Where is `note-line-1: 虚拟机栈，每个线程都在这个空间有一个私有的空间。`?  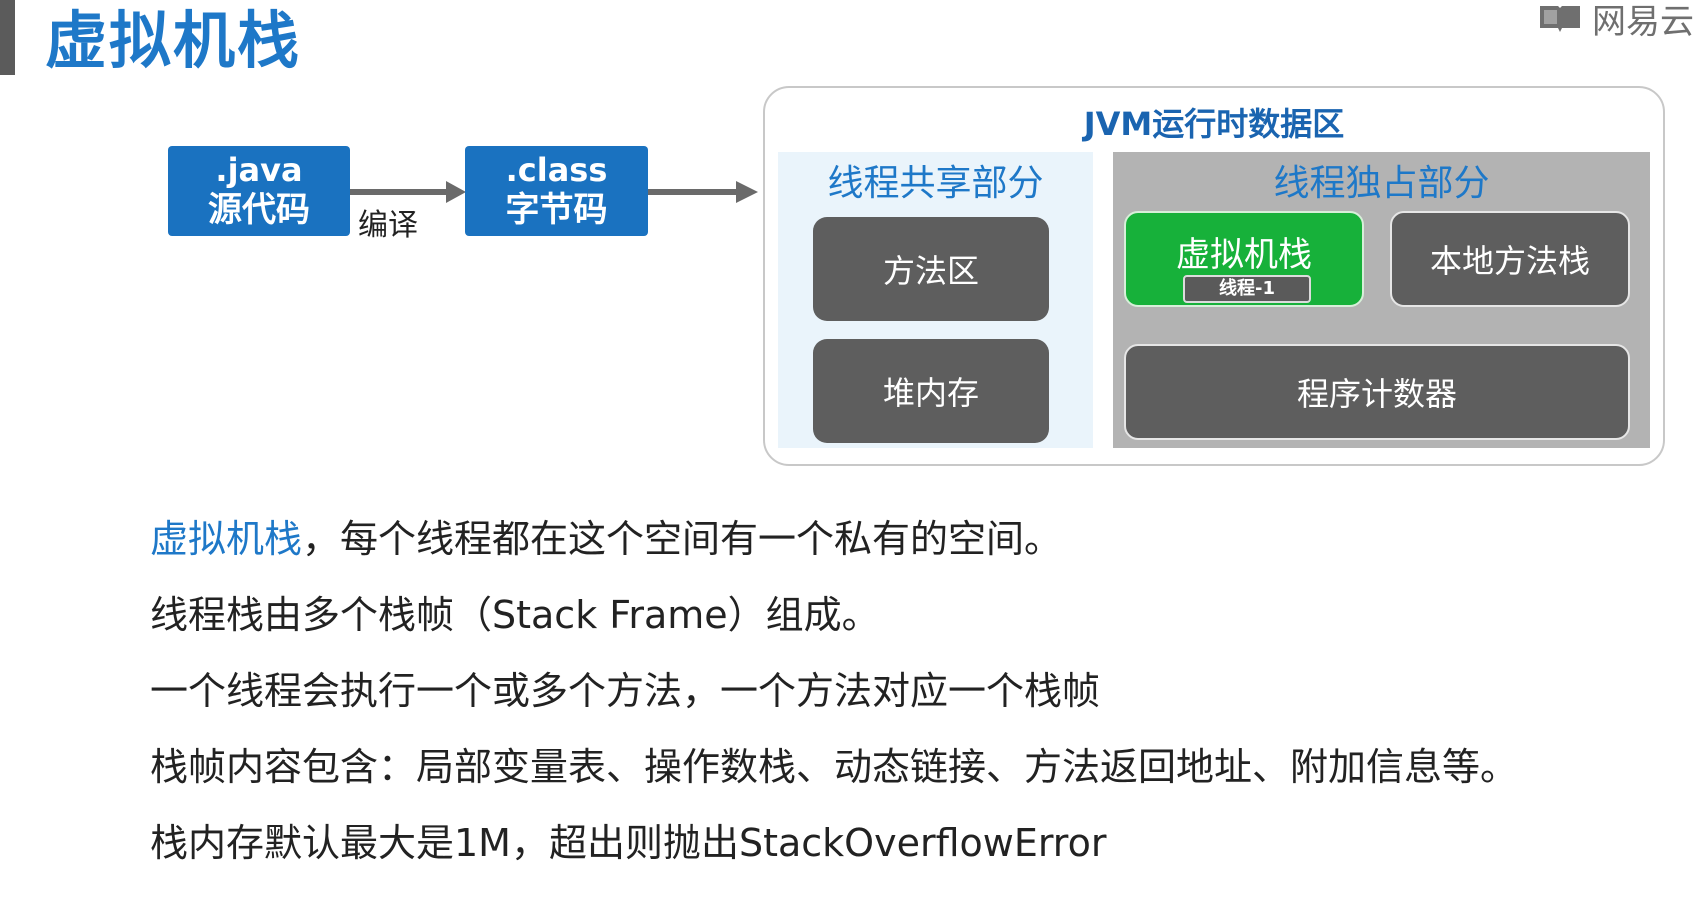
note-line-1: 虚拟机栈，每个线程都在这个空间有一个私有的空间。 is located at coordinates (606, 535).